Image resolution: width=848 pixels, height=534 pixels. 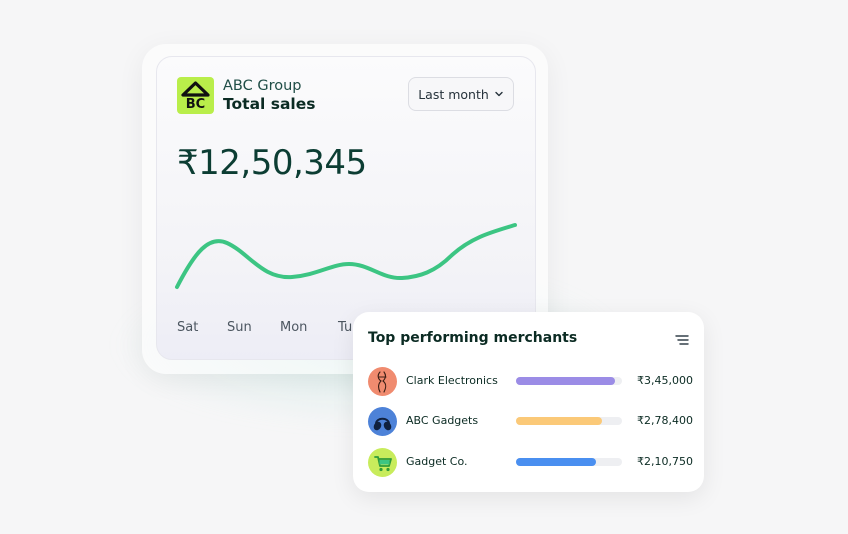 What do you see at coordinates (665, 461) in the screenshot?
I see `merchant-amount: ₹2,10,750` at bounding box center [665, 461].